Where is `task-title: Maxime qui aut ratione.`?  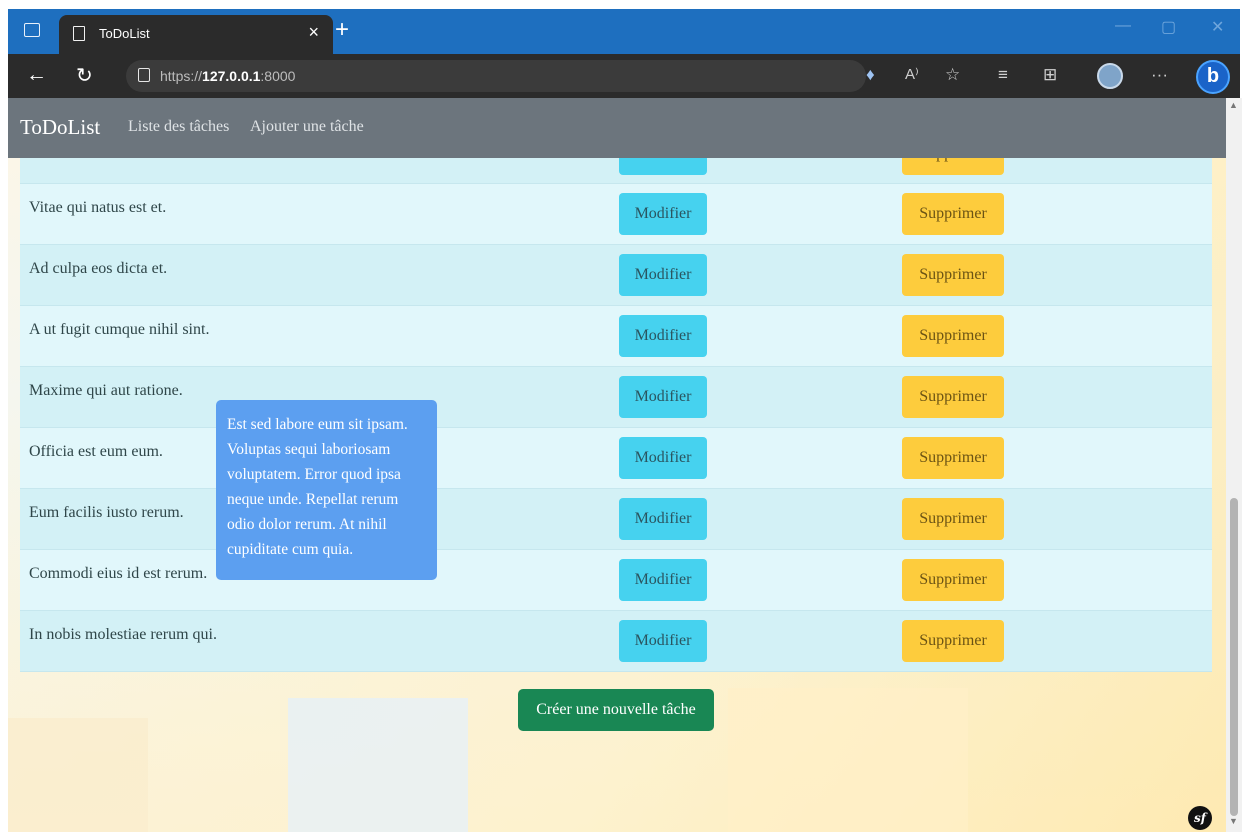
task-title: Maxime qui aut ratione. is located at coordinates (106, 391).